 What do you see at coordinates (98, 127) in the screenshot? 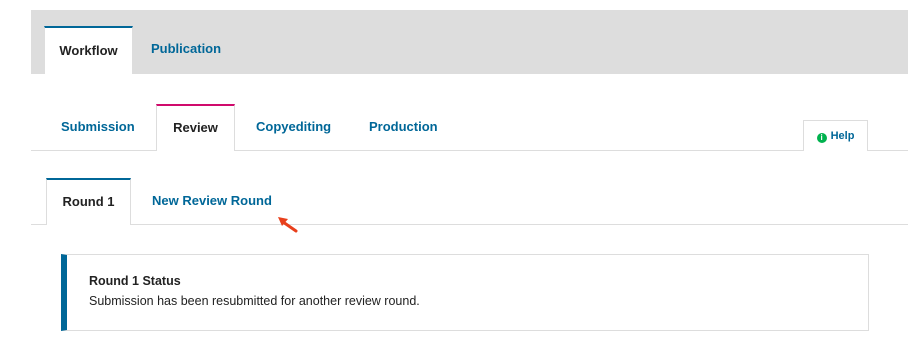
I see `tab-submission: Submission` at bounding box center [98, 127].